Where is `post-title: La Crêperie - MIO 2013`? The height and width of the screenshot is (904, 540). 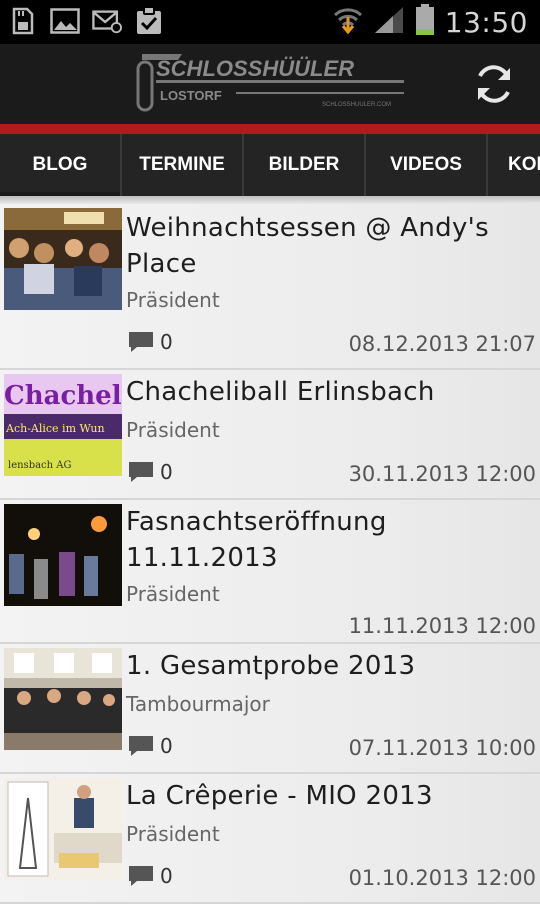 post-title: La Crêperie - MIO 2013 is located at coordinates (279, 796).